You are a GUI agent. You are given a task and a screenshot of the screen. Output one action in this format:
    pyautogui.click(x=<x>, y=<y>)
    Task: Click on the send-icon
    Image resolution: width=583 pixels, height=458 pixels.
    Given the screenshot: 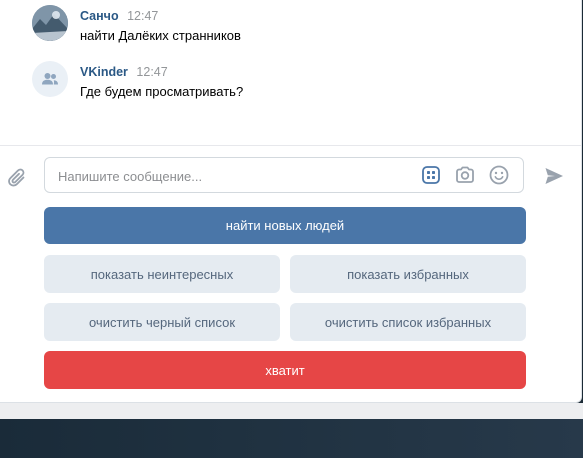 What is the action you would take?
    pyautogui.click(x=554, y=176)
    